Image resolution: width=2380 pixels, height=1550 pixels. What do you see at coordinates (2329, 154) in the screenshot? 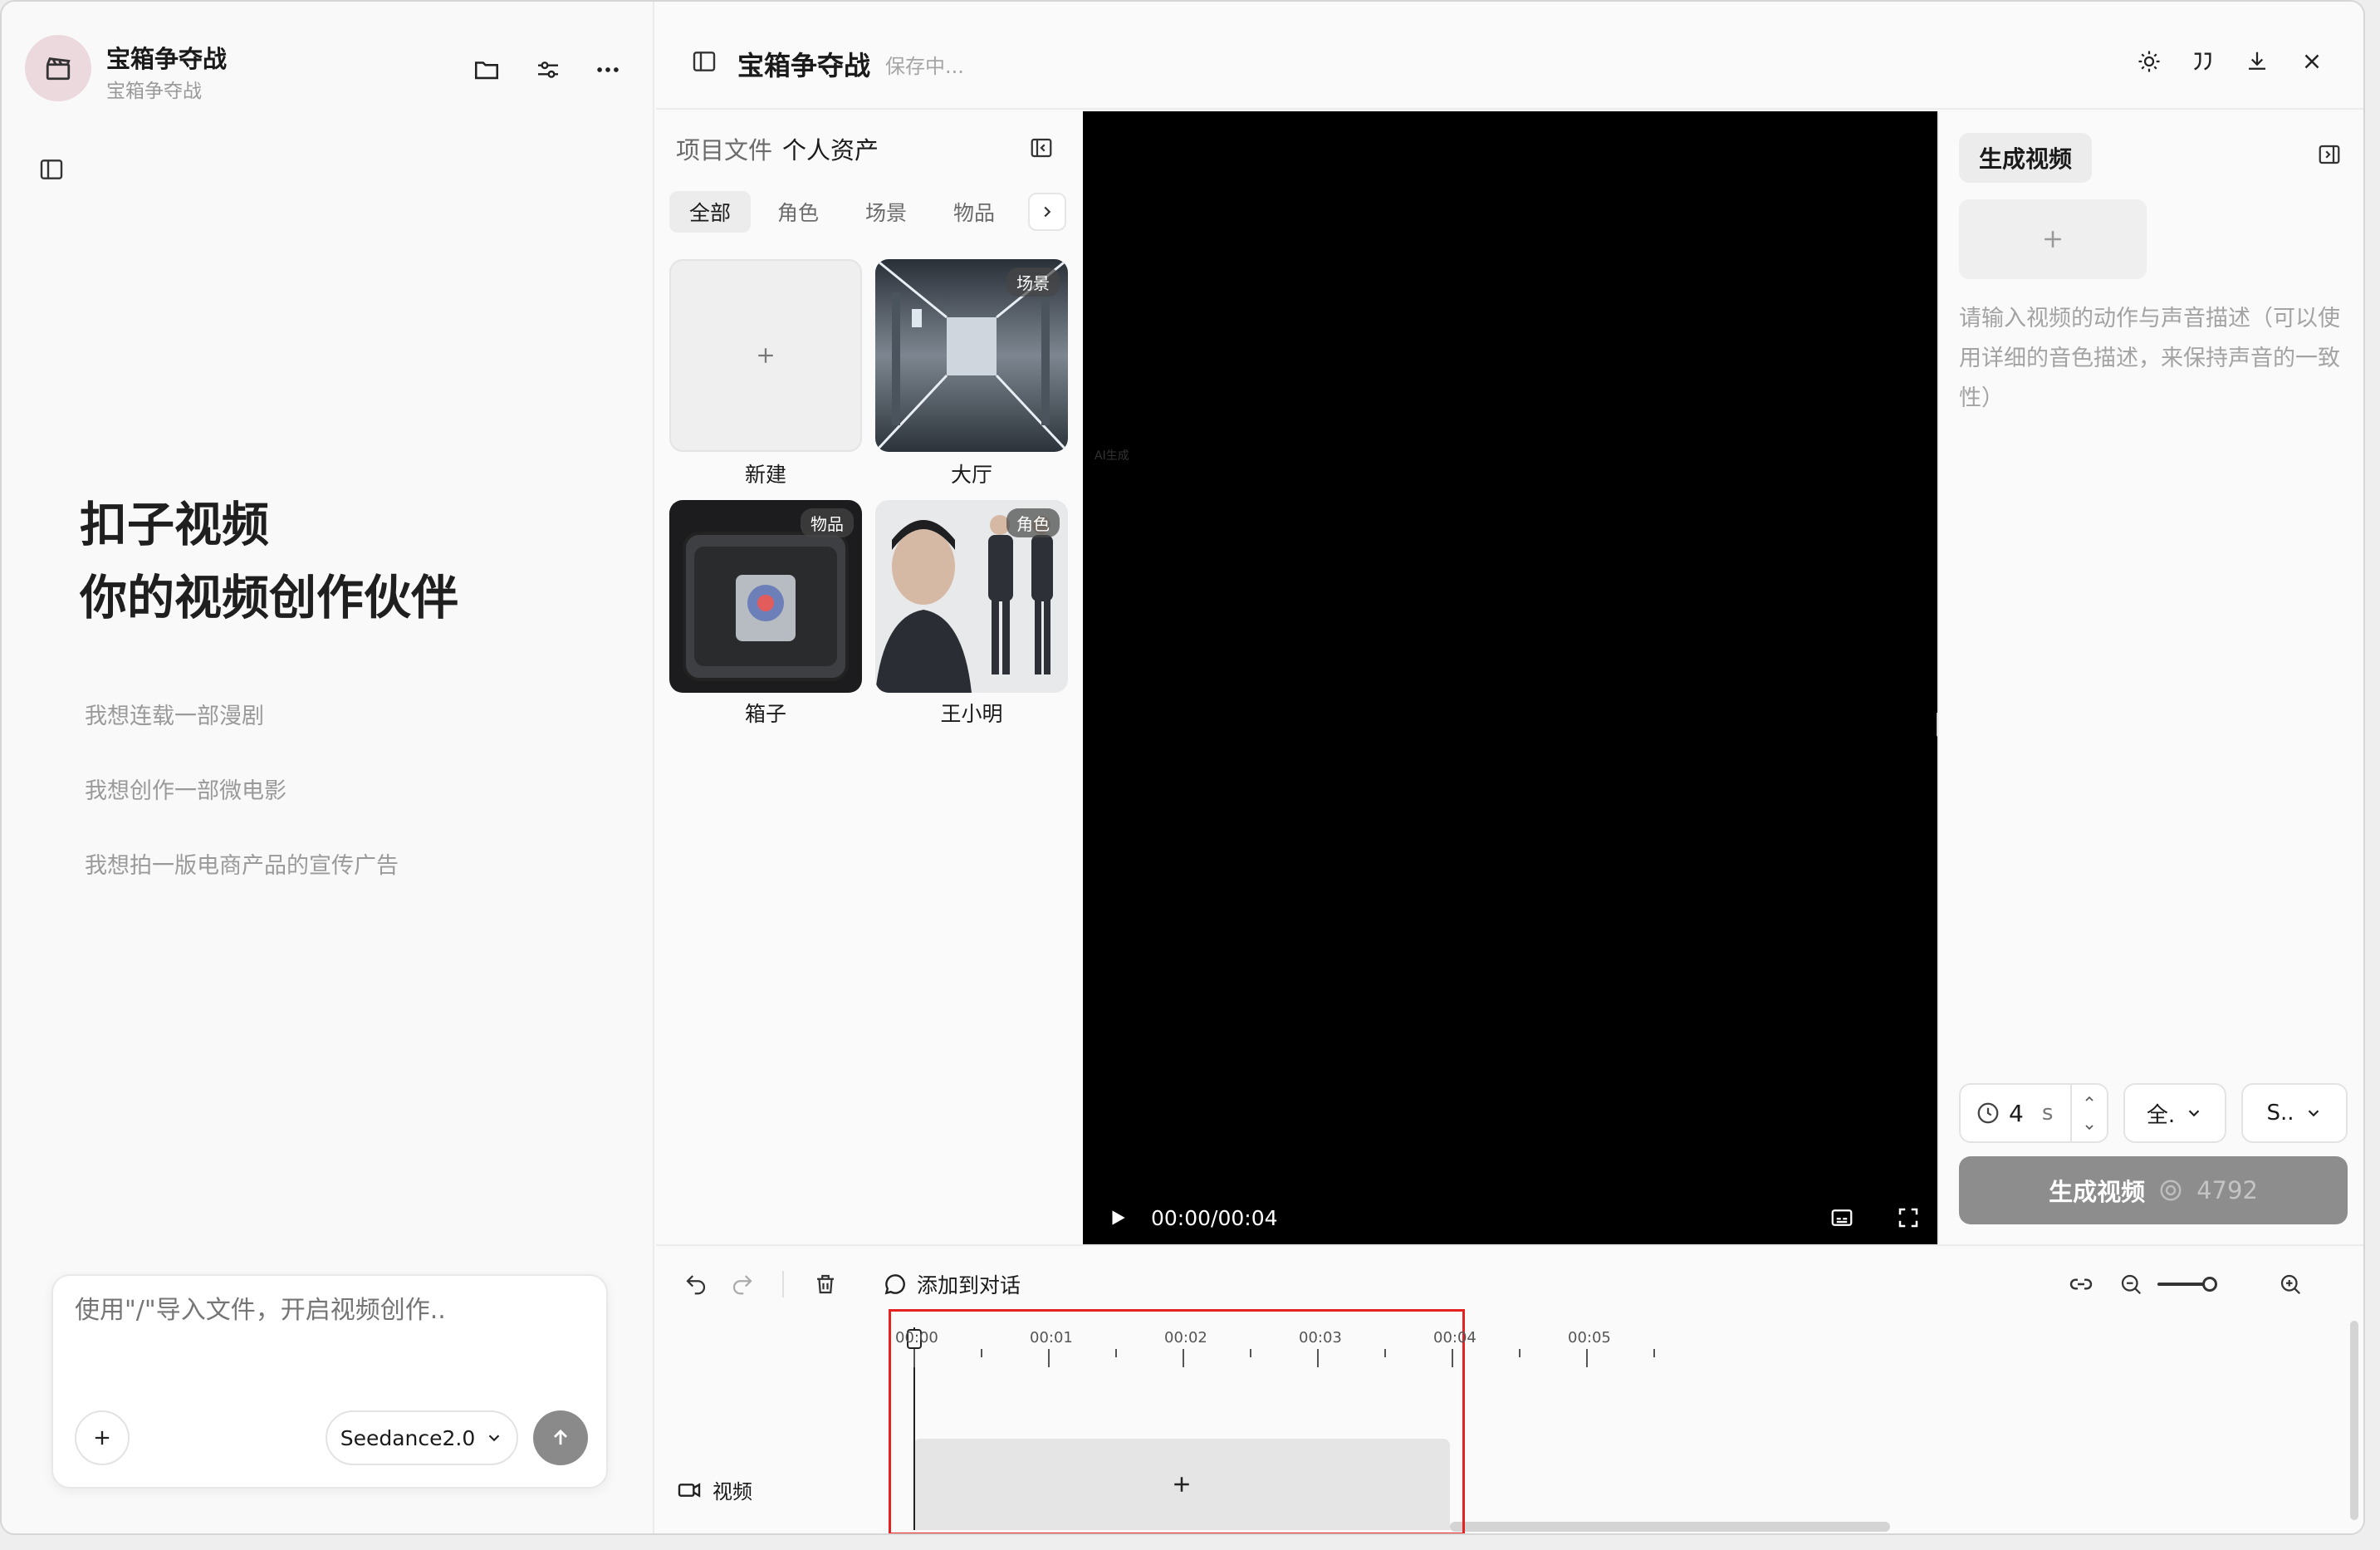
I see `collapse-right-panel-button` at bounding box center [2329, 154].